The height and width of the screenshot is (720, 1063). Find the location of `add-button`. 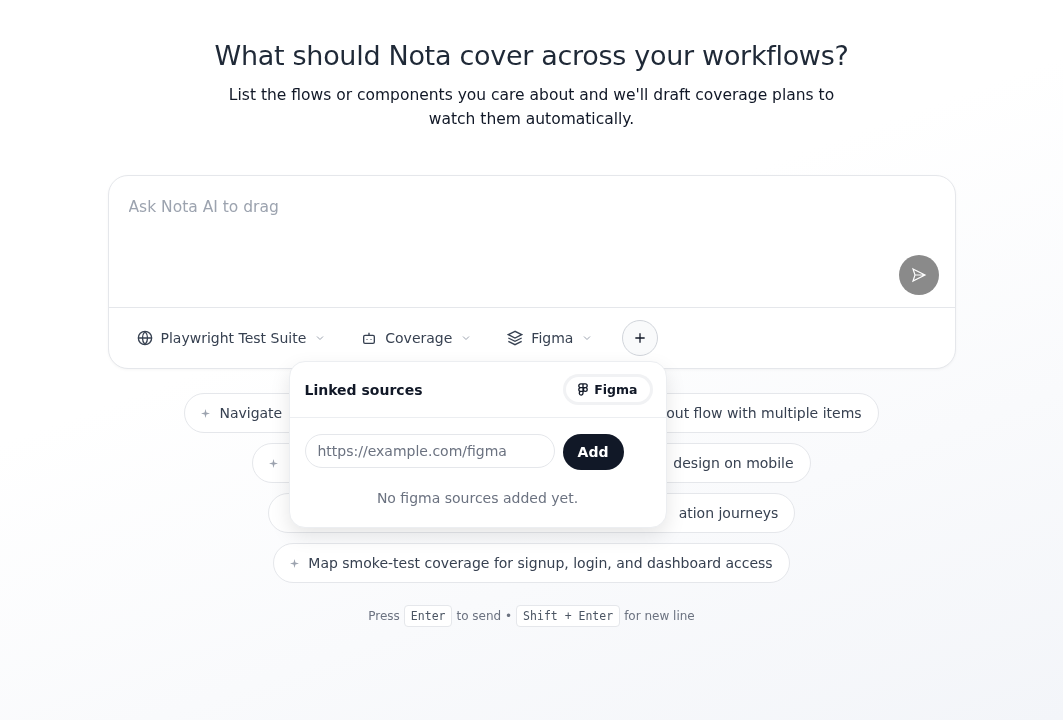

add-button is located at coordinates (640, 338).